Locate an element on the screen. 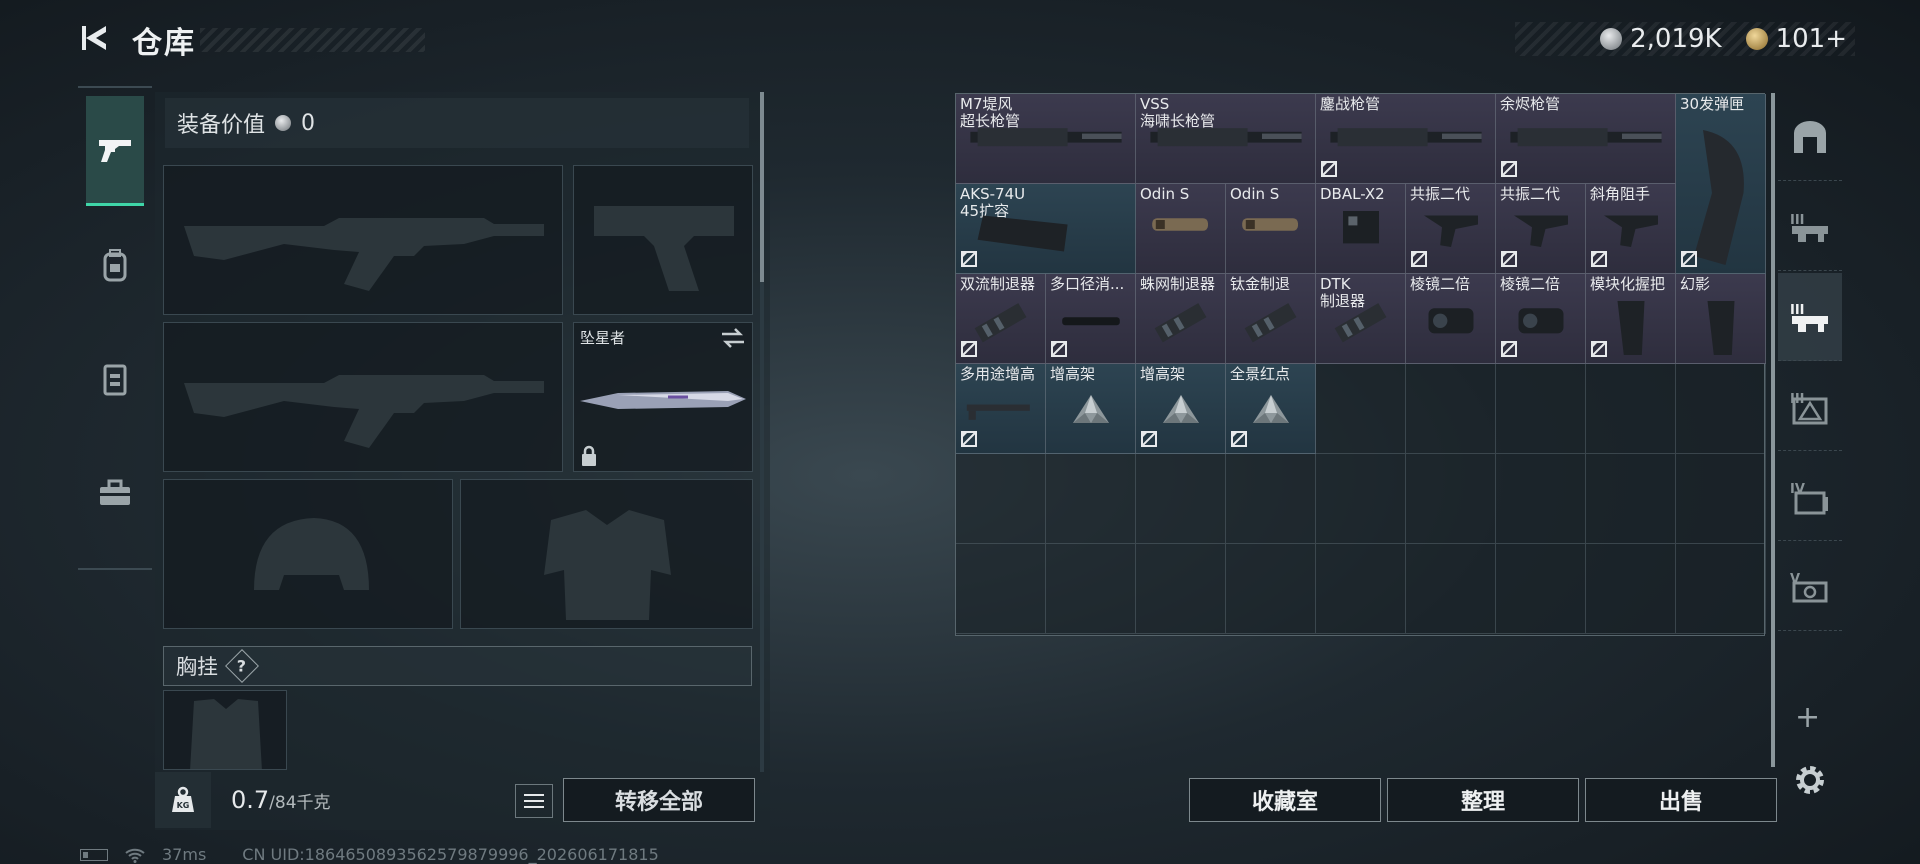 Image resolution: width=1920 pixels, height=864 pixels. helmet-slot is located at coordinates (308, 554).